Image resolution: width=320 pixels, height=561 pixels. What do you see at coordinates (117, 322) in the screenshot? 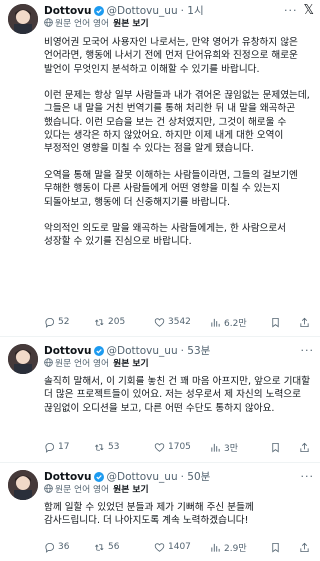
I see `retweet-count: 205` at bounding box center [117, 322].